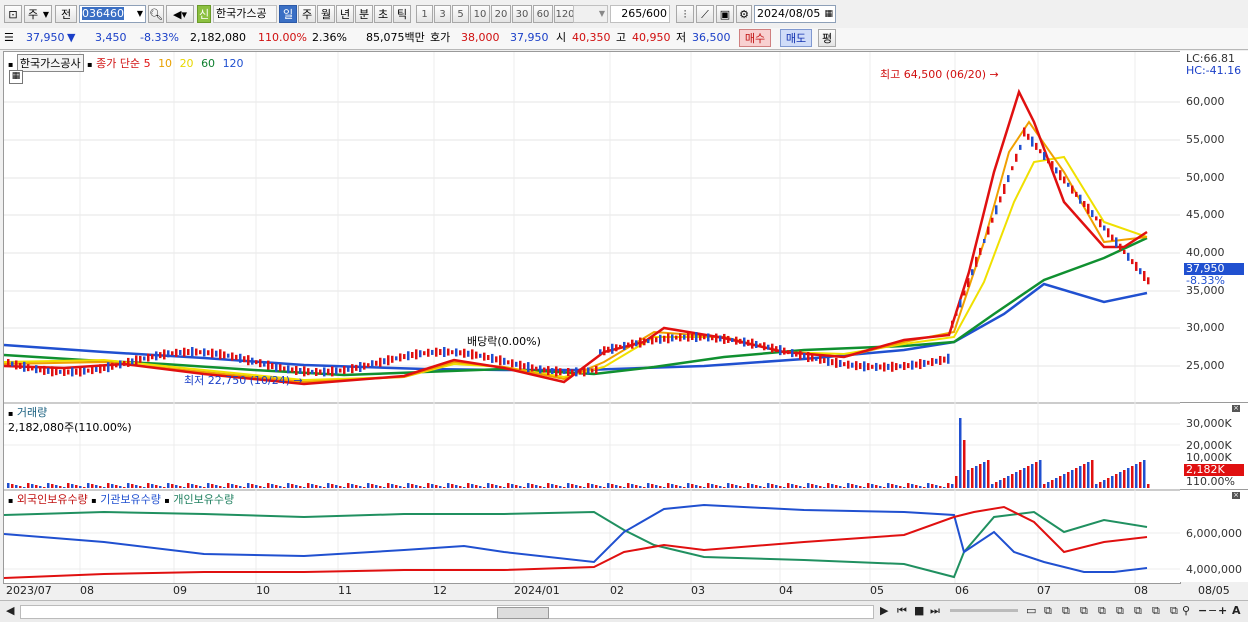 The width and height of the screenshot is (1248, 622). What do you see at coordinates (1066, 611) in the screenshot?
I see `compare-icon: ⧉` at bounding box center [1066, 611].